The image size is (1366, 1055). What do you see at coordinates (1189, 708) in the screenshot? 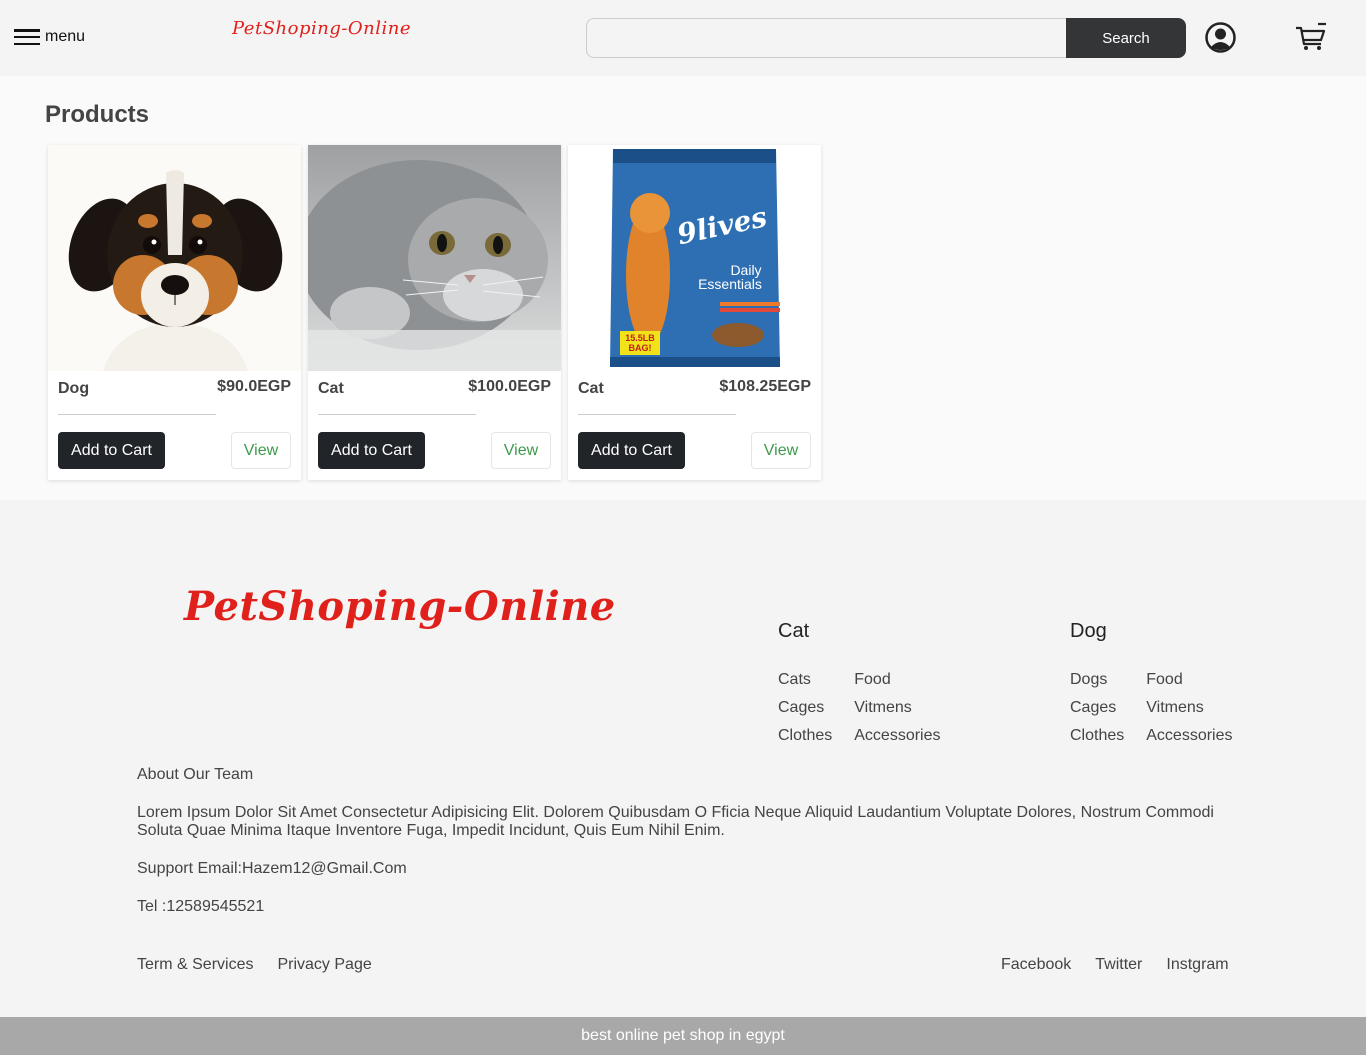
I see `footer-link-dog-vitmens: Vitmens` at bounding box center [1189, 708].